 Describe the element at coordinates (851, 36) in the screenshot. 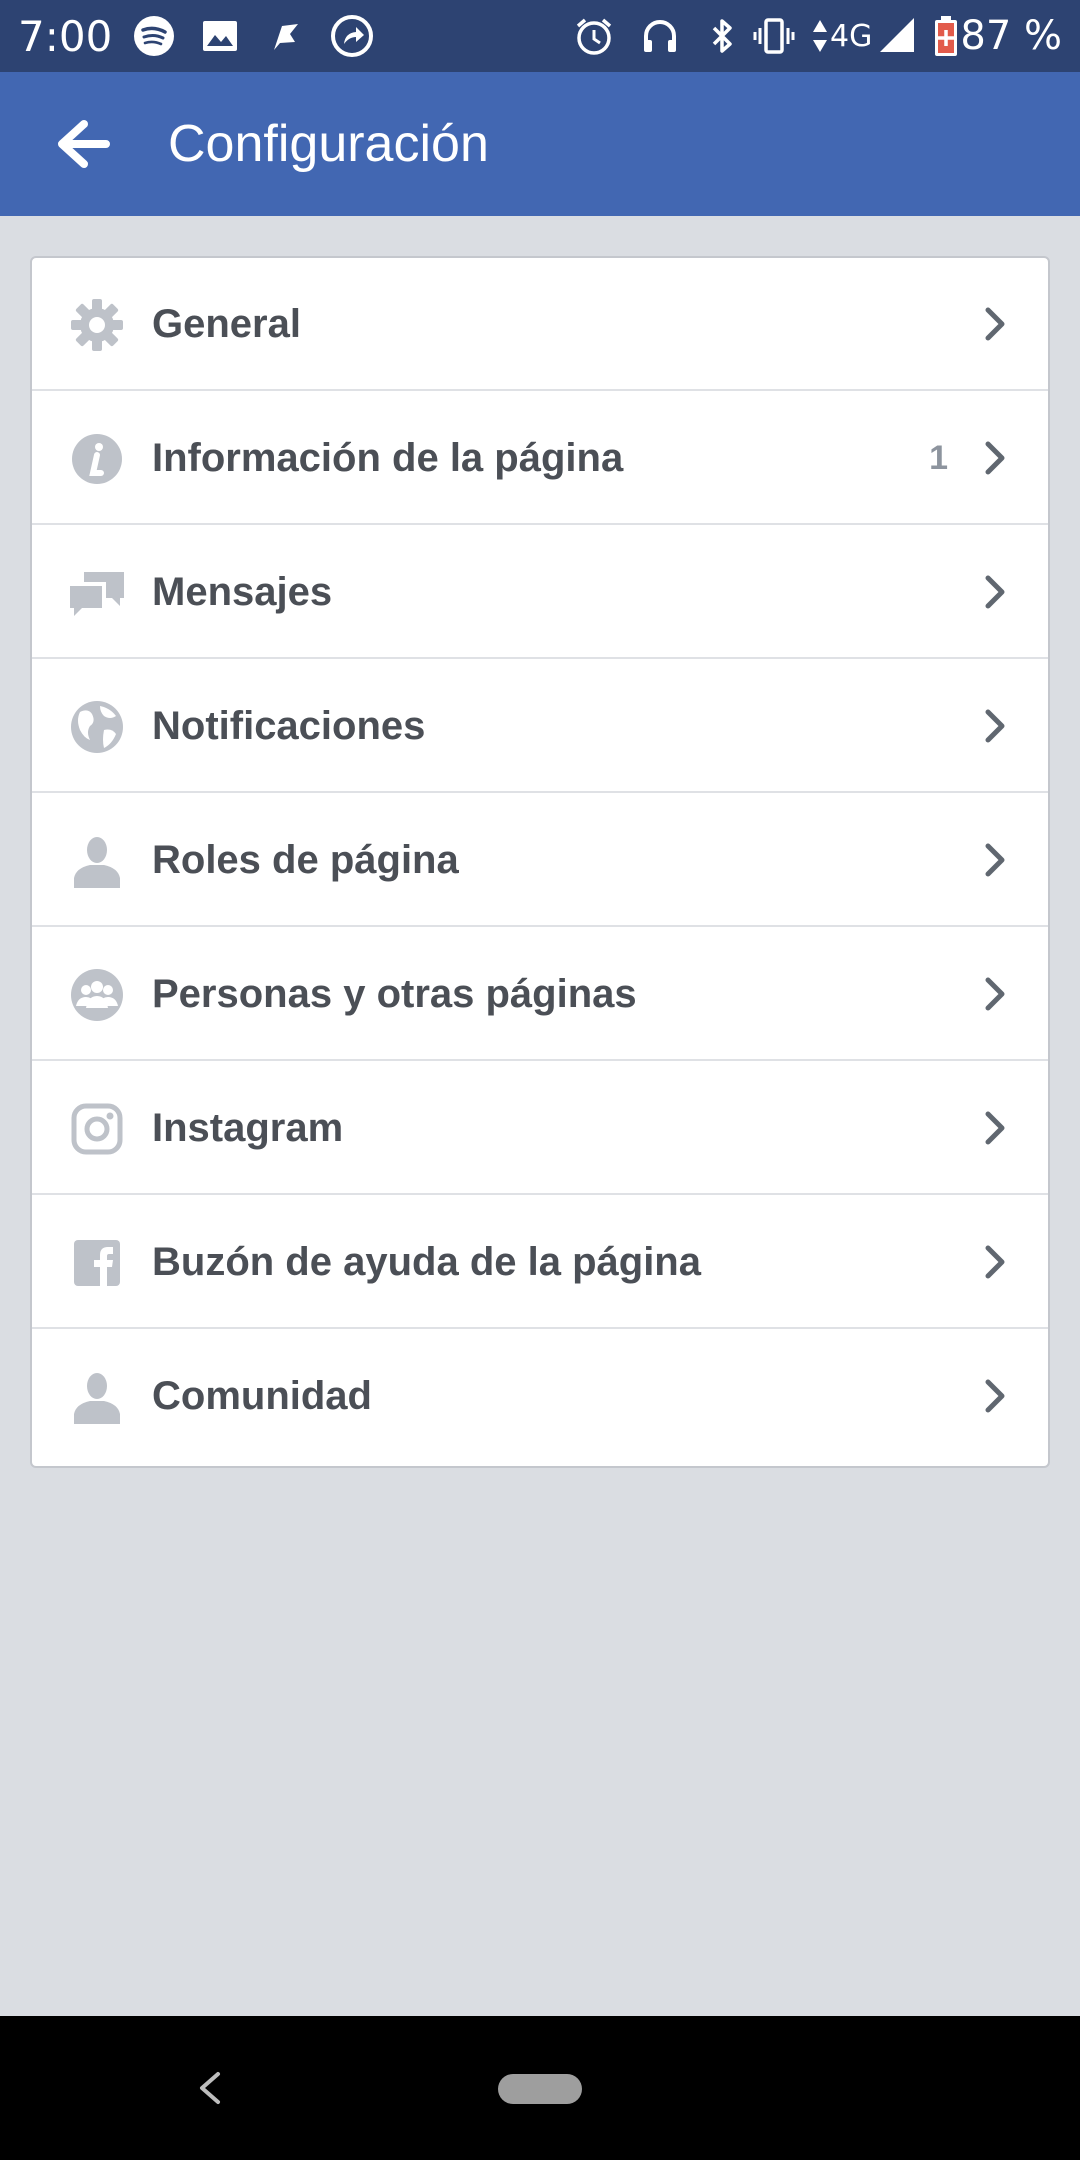

I see `network-type: 4G` at that location.